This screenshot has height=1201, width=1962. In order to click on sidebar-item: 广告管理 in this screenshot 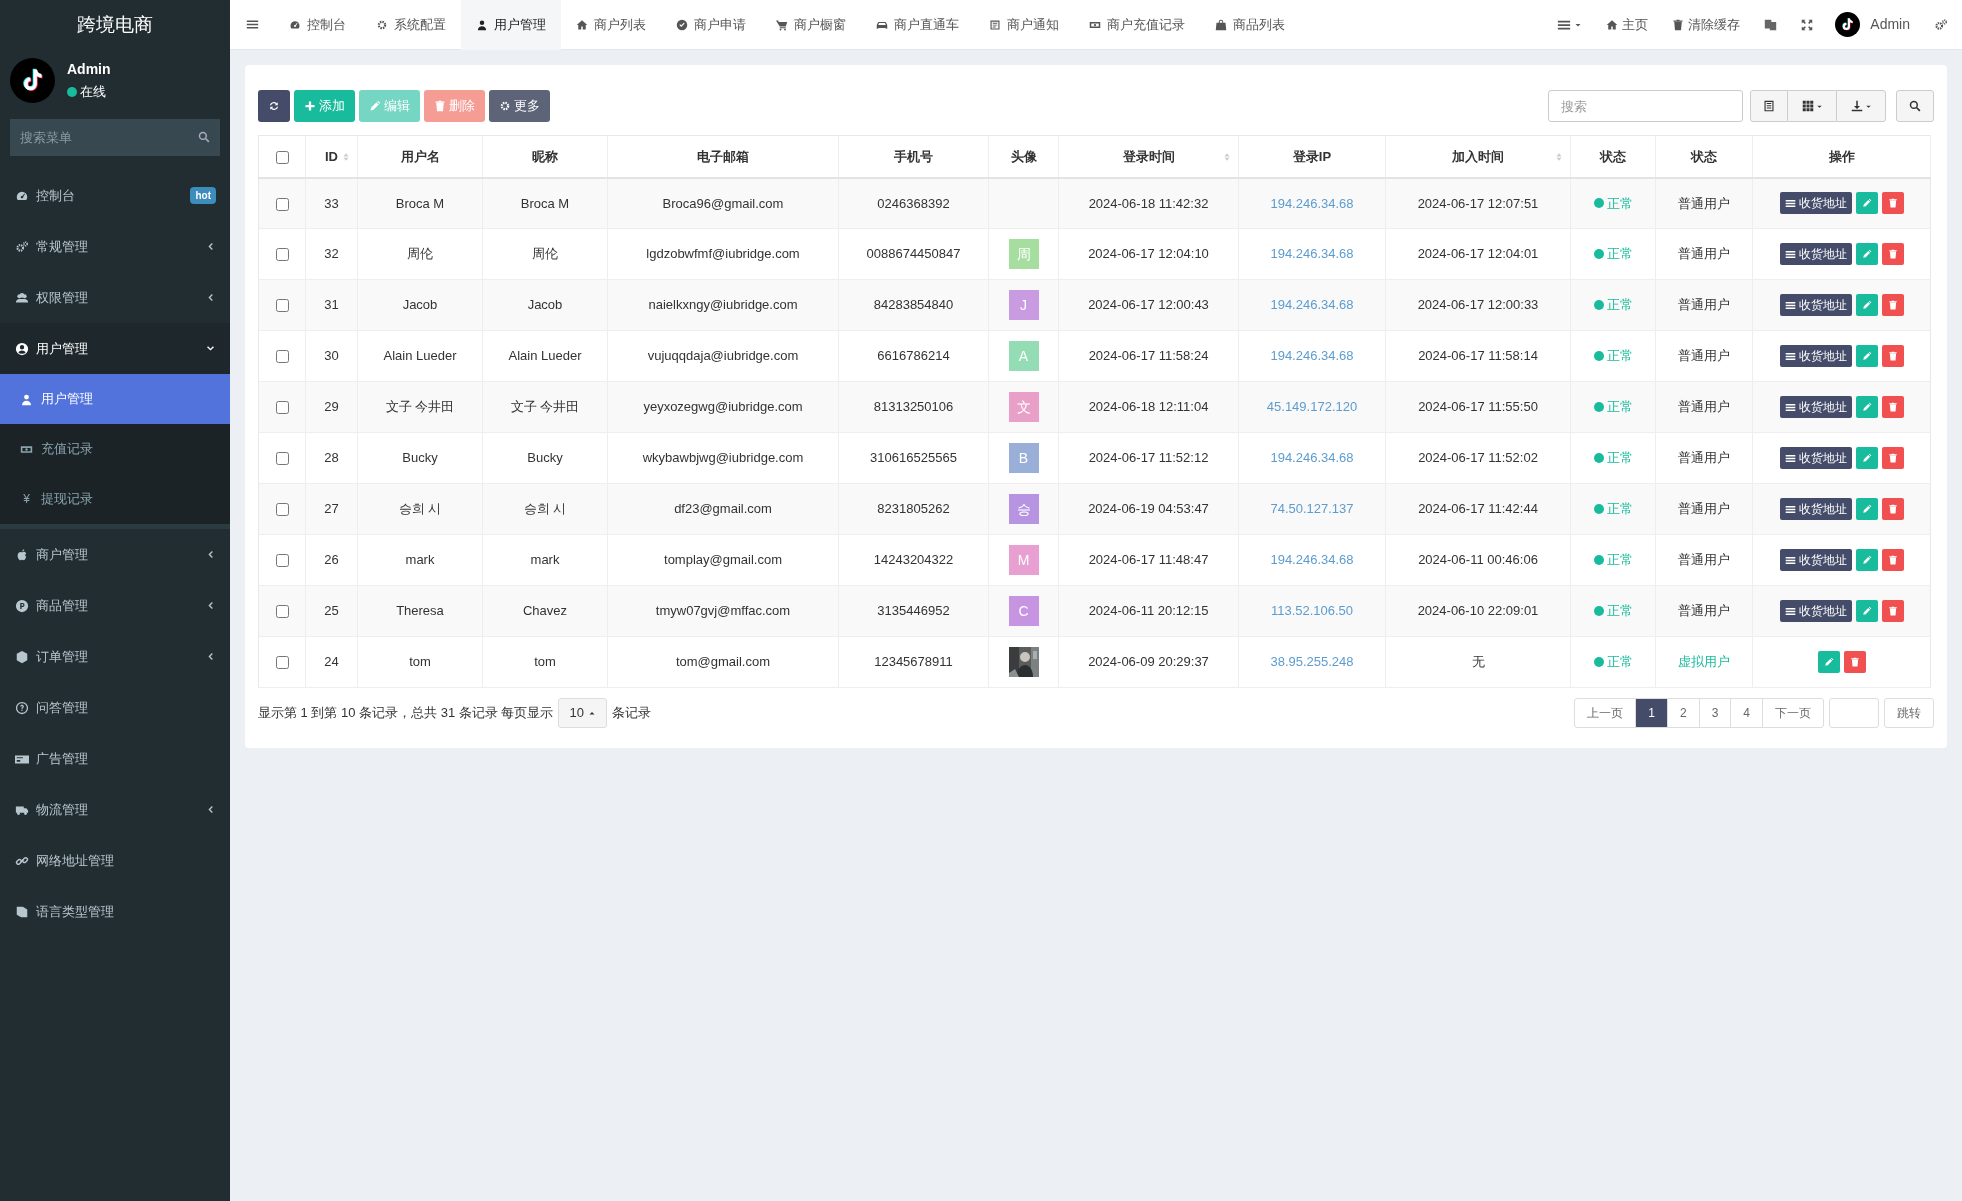, I will do `click(115, 758)`.